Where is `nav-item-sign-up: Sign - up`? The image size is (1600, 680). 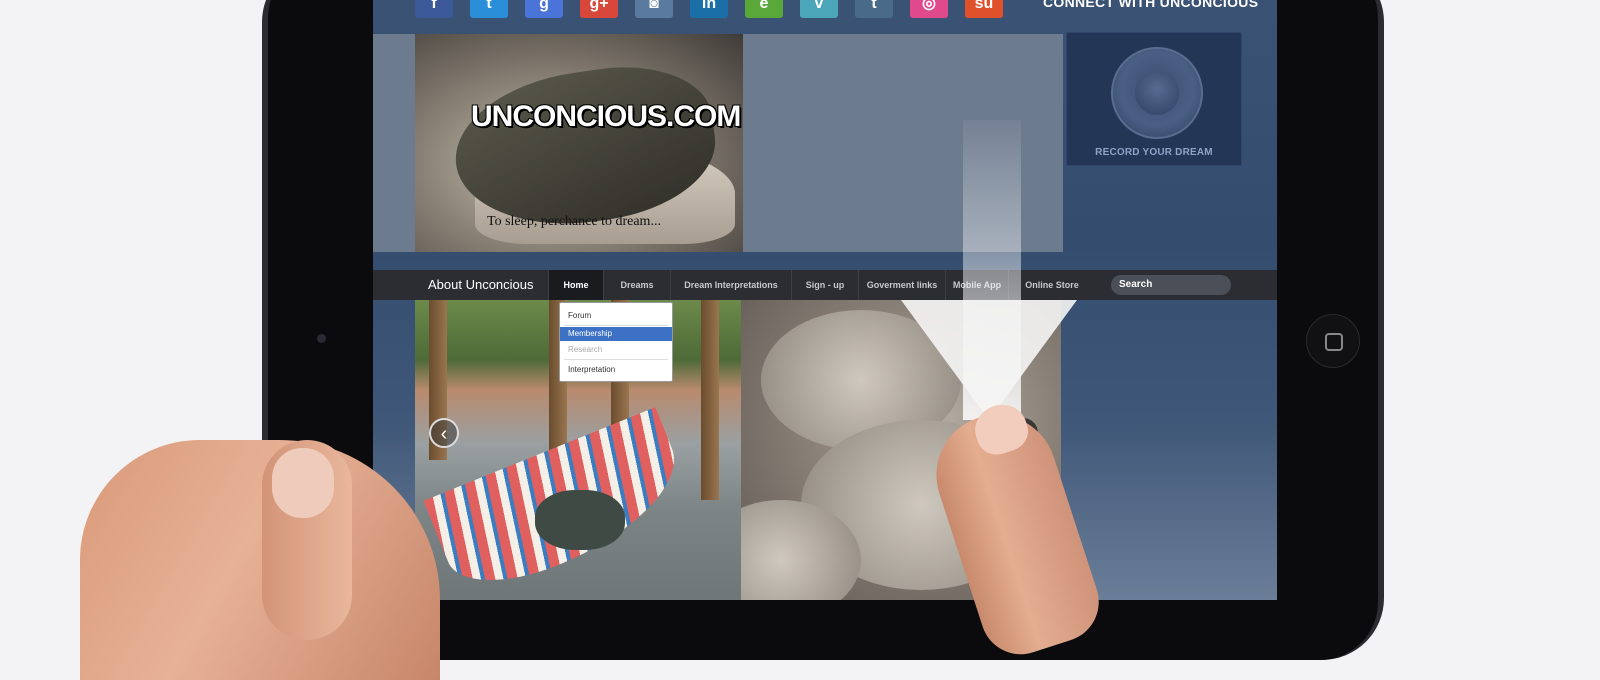
nav-item-sign-up: Sign - up is located at coordinates (824, 285).